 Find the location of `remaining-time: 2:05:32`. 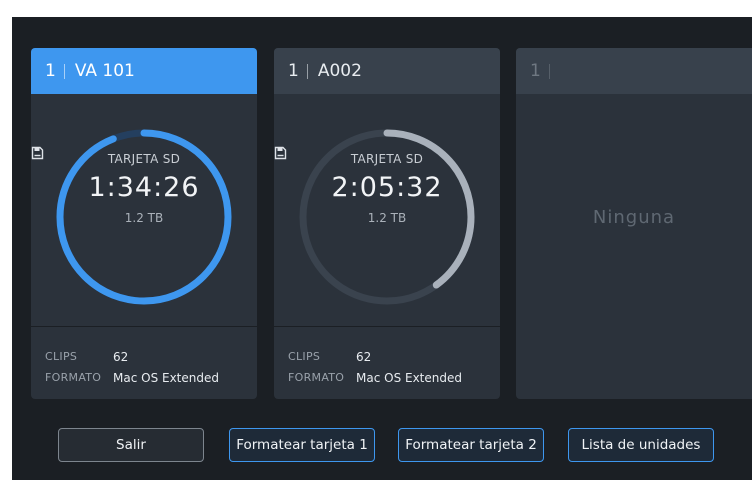

remaining-time: 2:05:32 is located at coordinates (387, 187).